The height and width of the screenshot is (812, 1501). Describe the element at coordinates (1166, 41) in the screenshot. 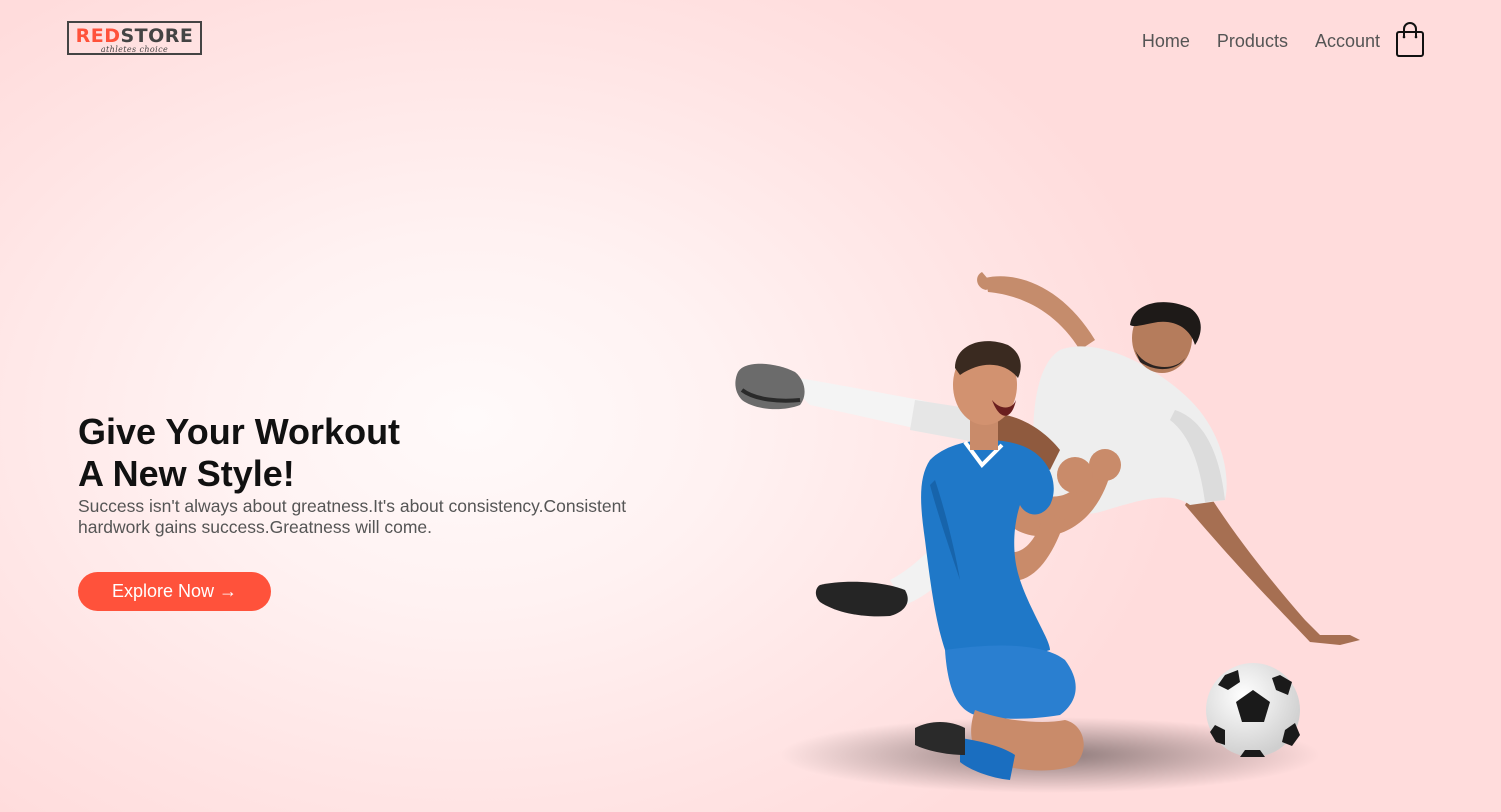

I see `nav-link-home: Home` at that location.